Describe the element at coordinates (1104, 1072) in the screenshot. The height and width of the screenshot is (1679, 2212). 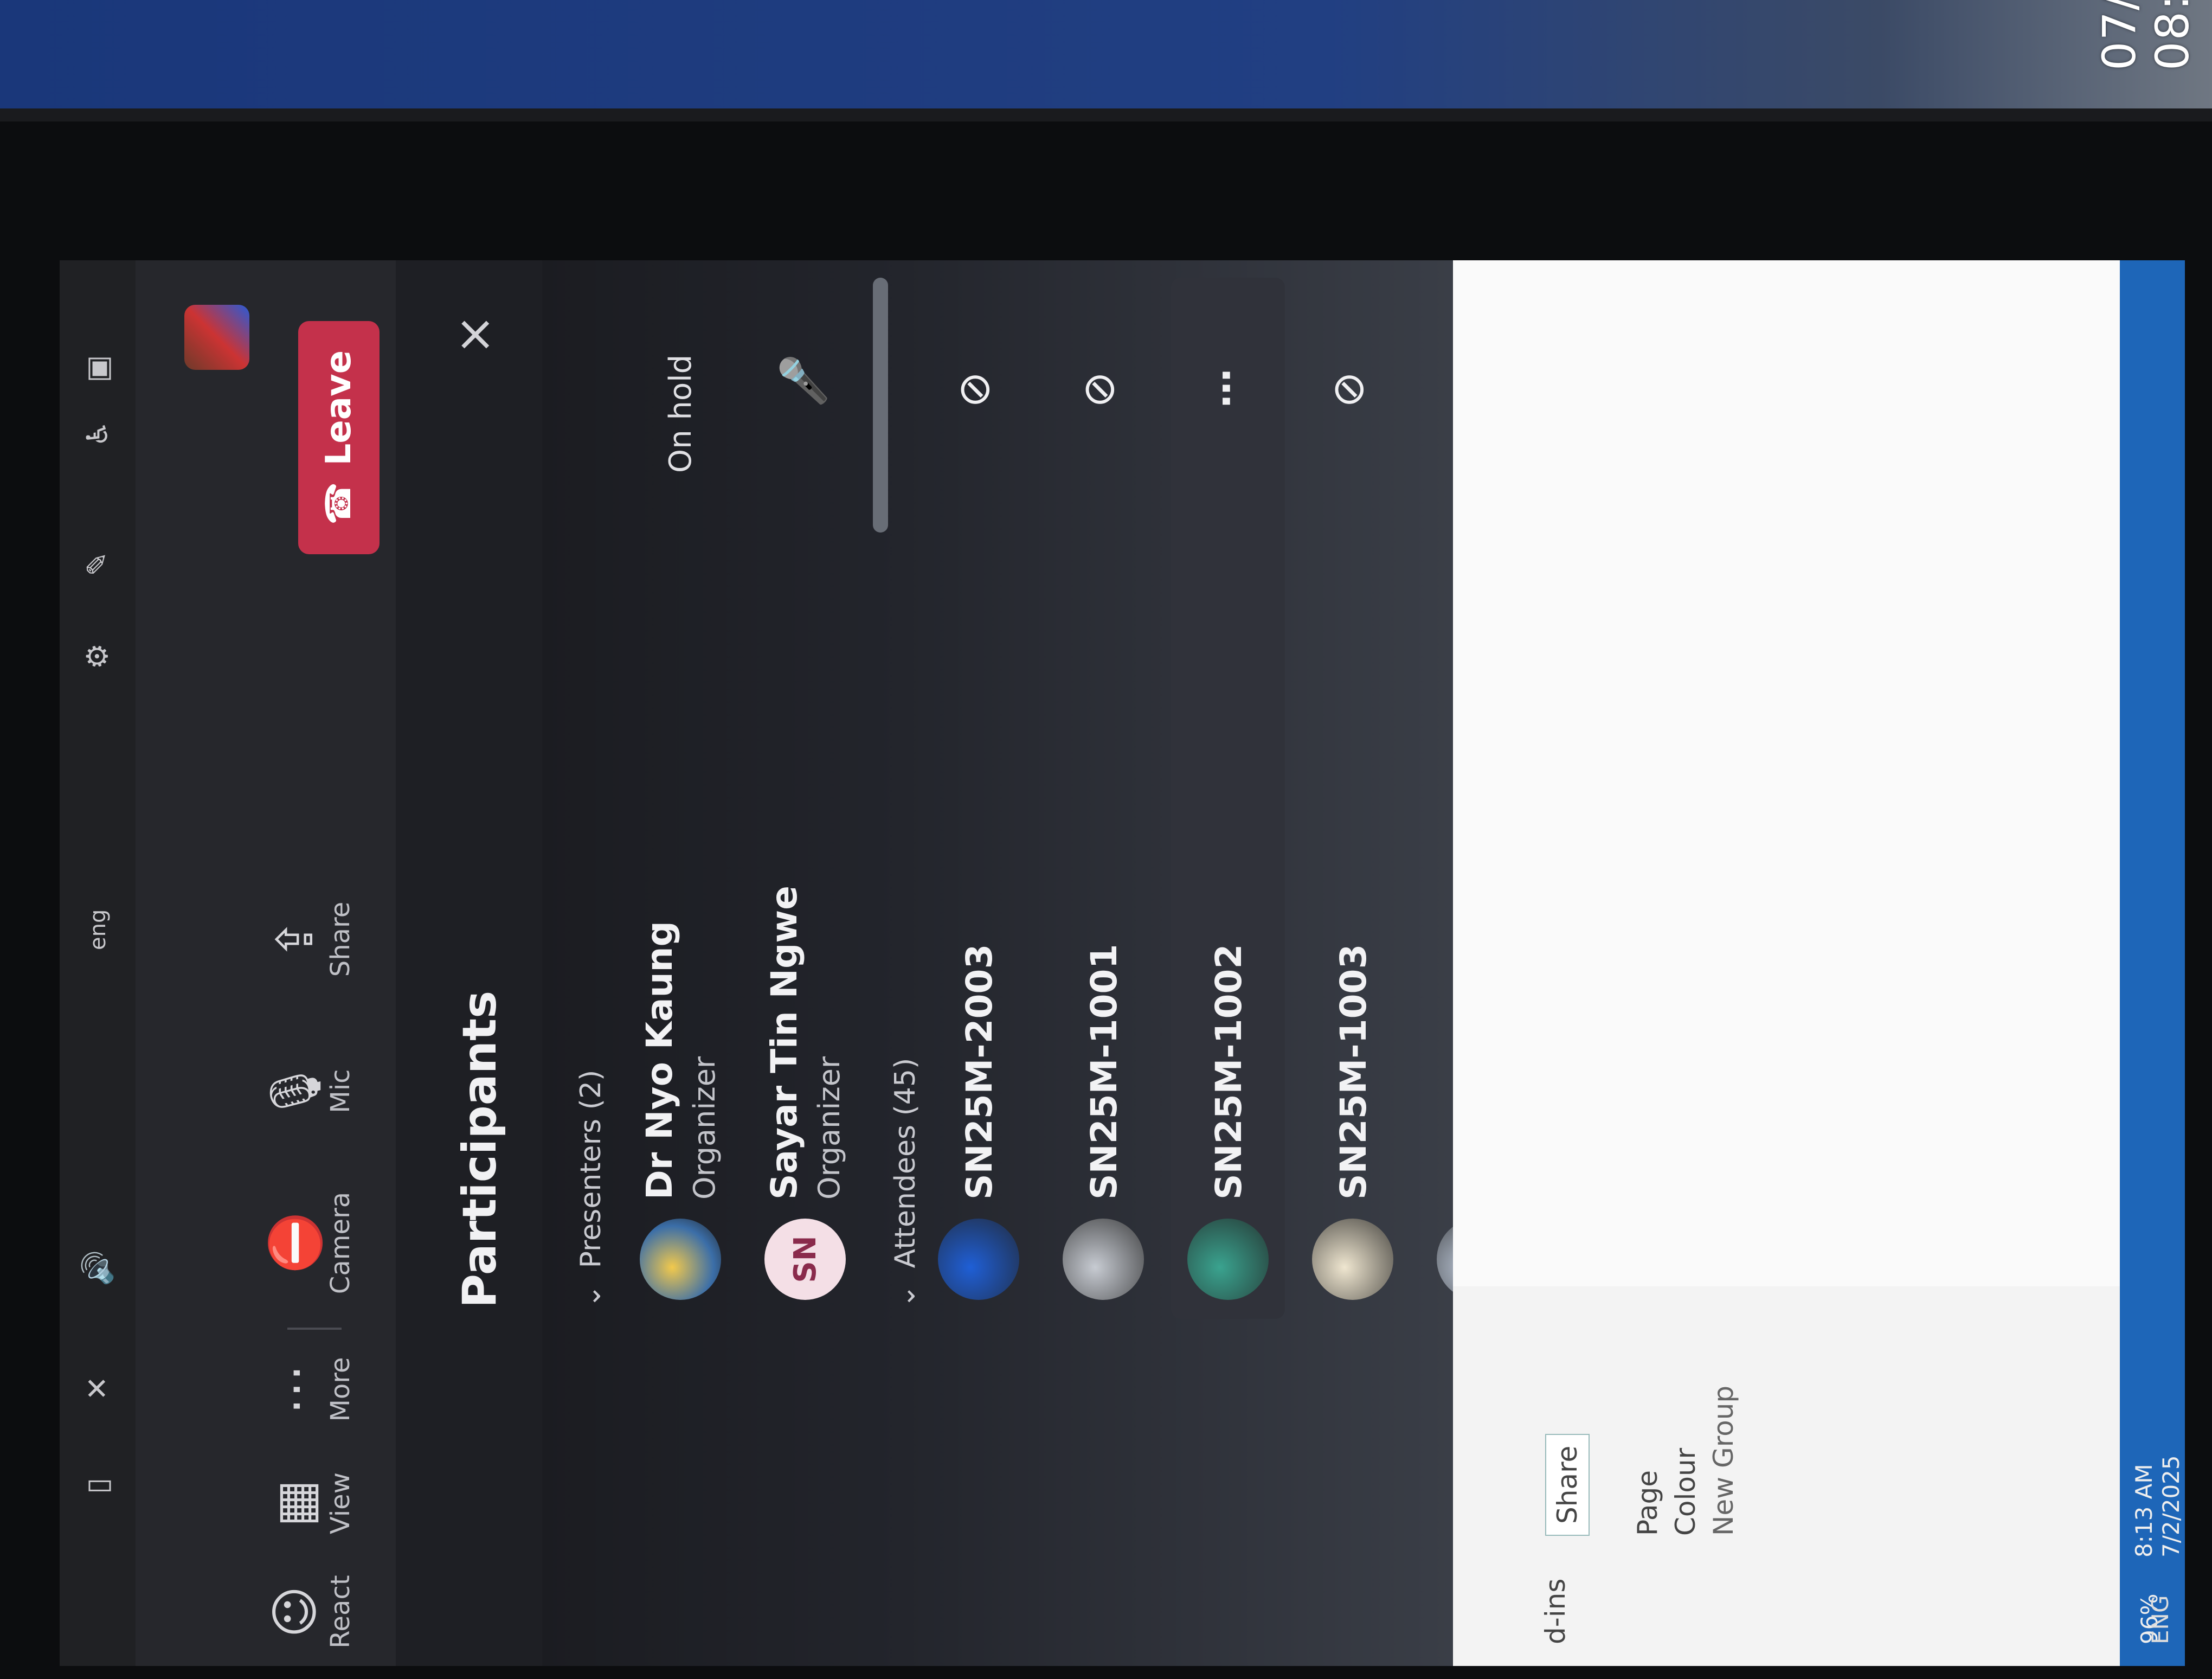
I see `participant-name: SN25M-1001` at that location.